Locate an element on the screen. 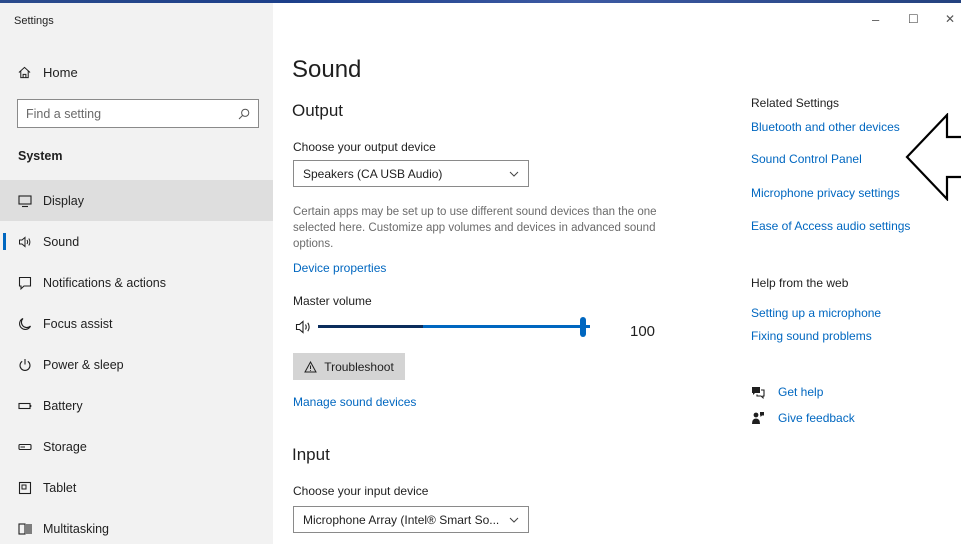 This screenshot has width=961, height=544. sidebar-item-power-sleep: Power & sleep is located at coordinates (136, 364).